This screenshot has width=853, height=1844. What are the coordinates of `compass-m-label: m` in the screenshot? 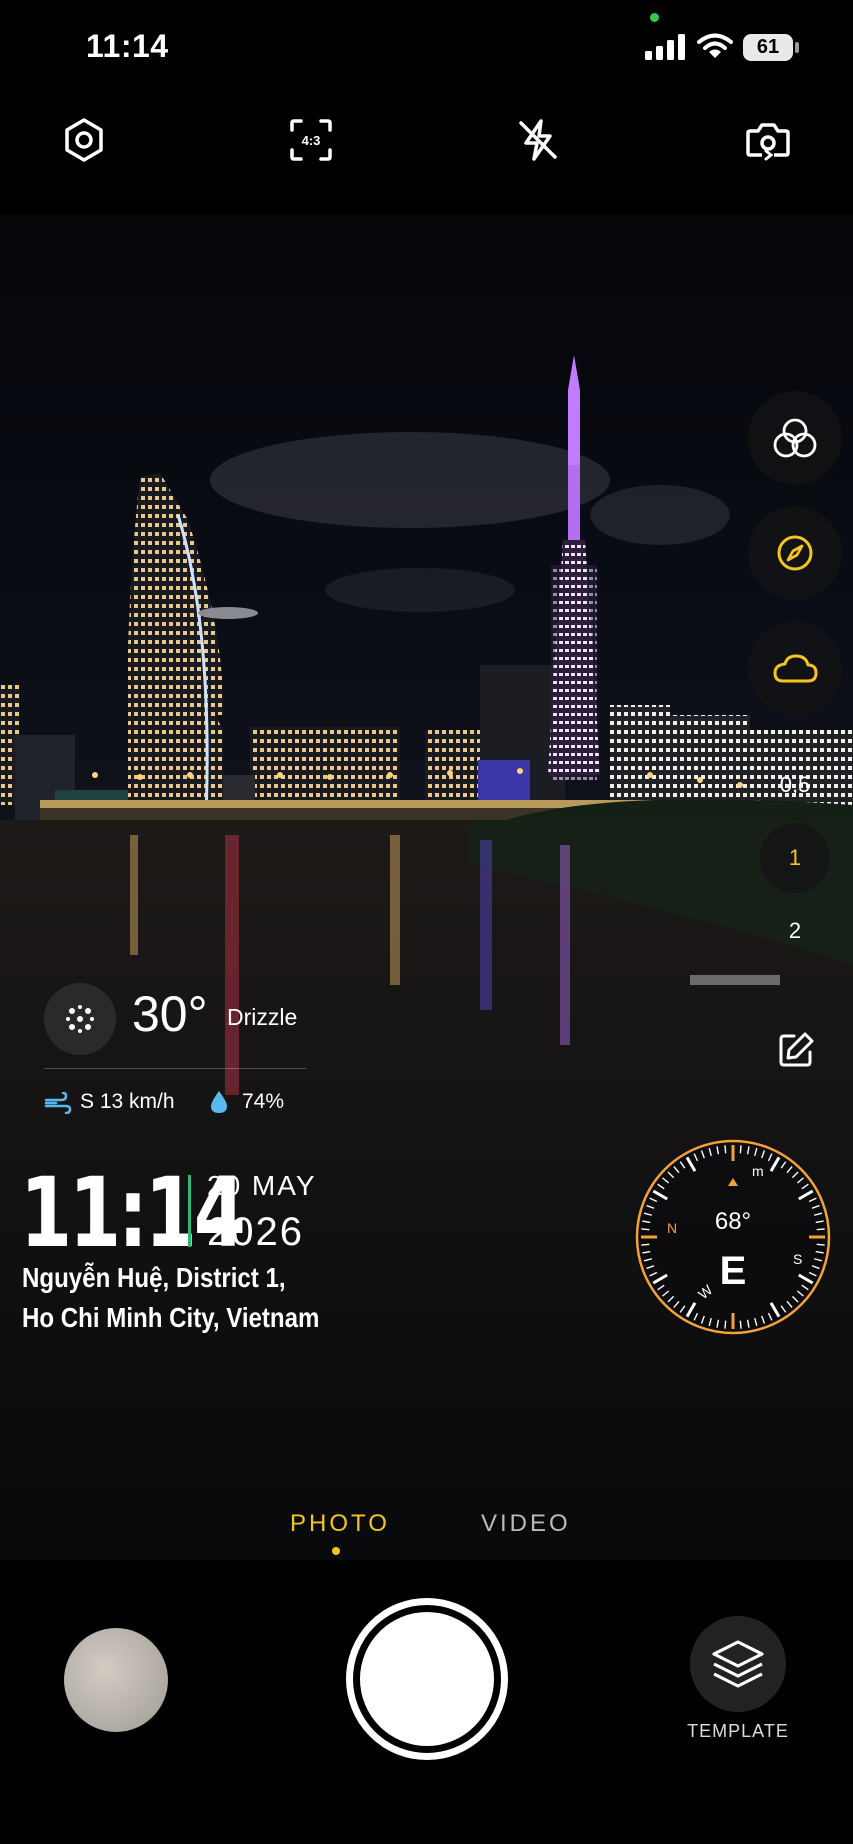 It's located at (758, 1171).